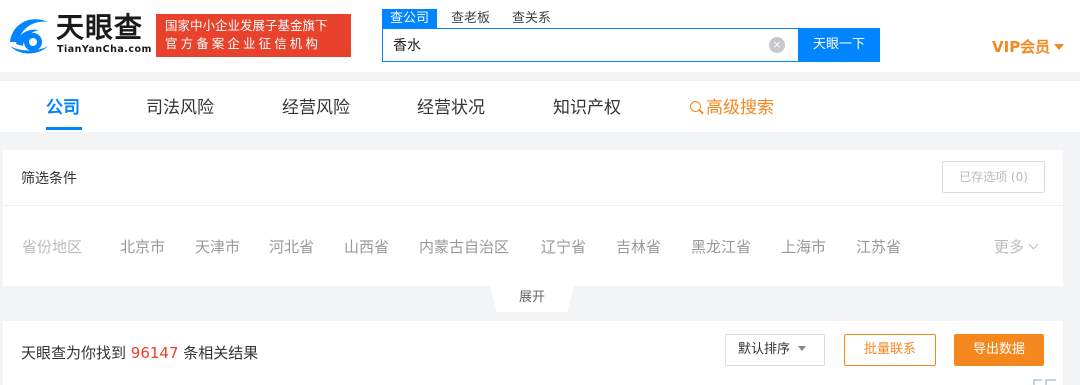  I want to click on region-option: 山西省, so click(366, 246).